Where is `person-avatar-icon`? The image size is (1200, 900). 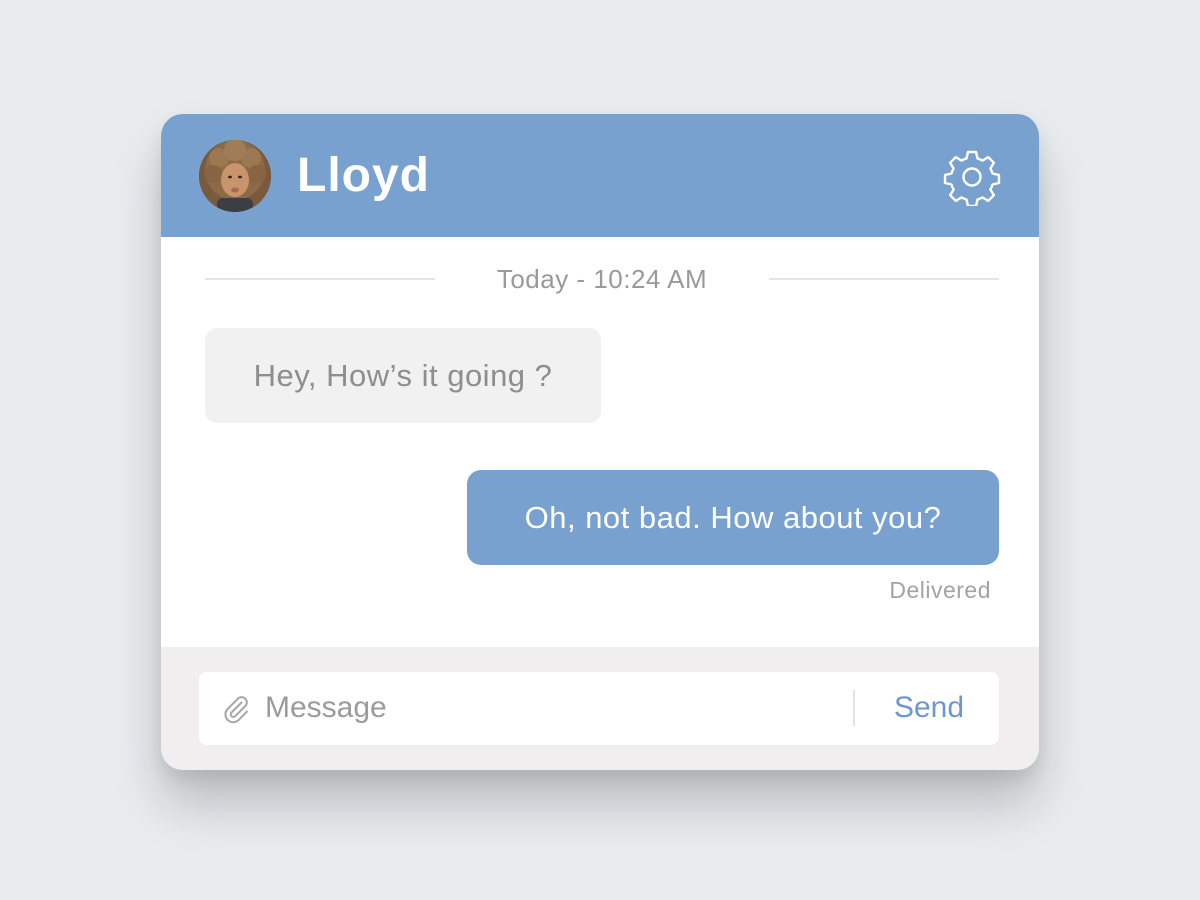
person-avatar-icon is located at coordinates (235, 176).